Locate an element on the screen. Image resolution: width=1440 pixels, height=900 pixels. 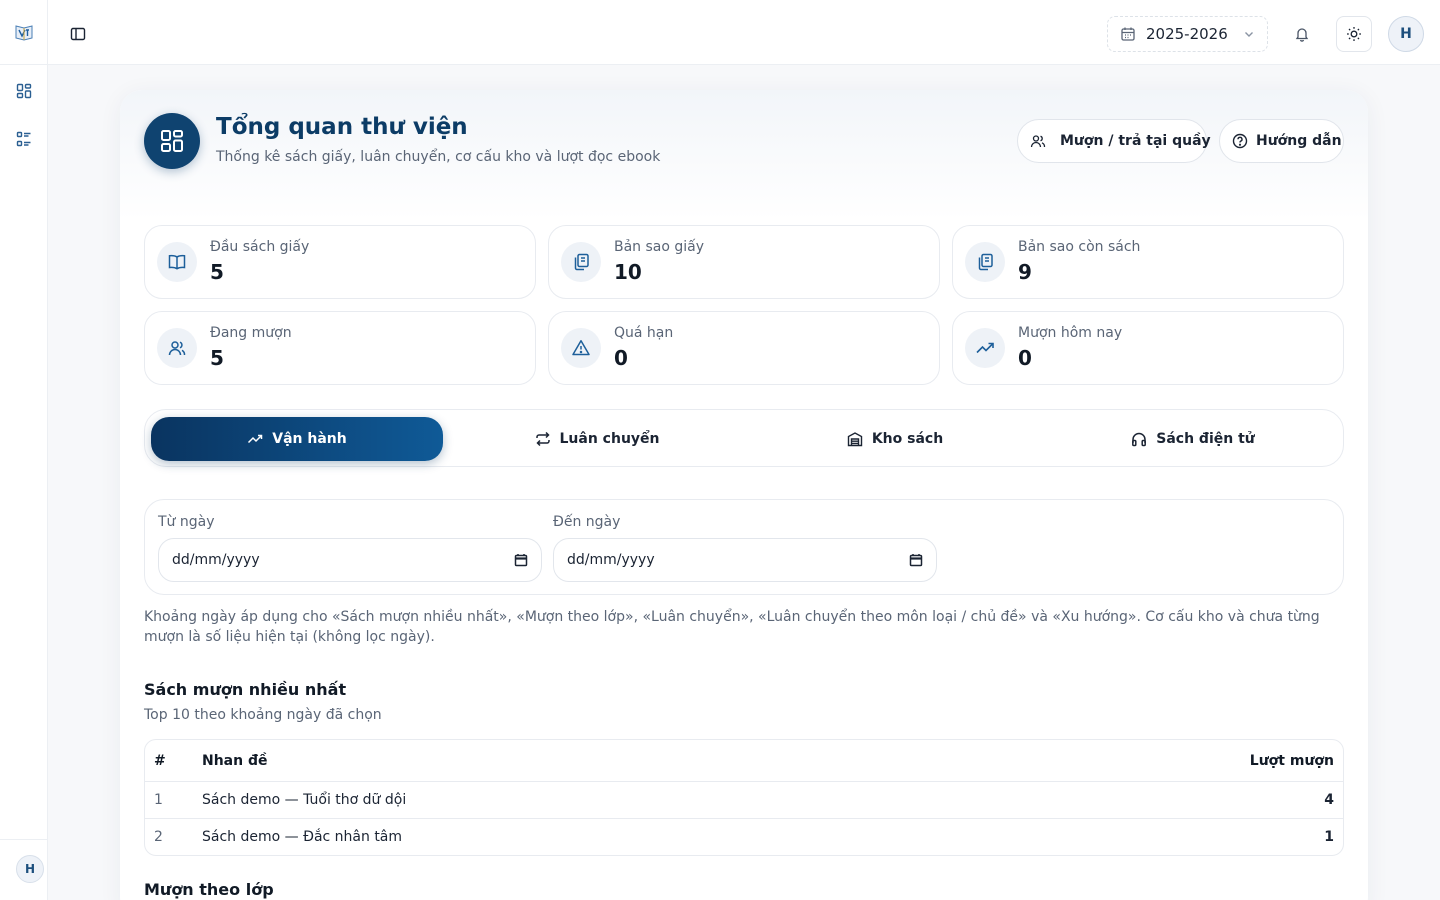
school-year-value: 2025-2026 is located at coordinates (1187, 34).